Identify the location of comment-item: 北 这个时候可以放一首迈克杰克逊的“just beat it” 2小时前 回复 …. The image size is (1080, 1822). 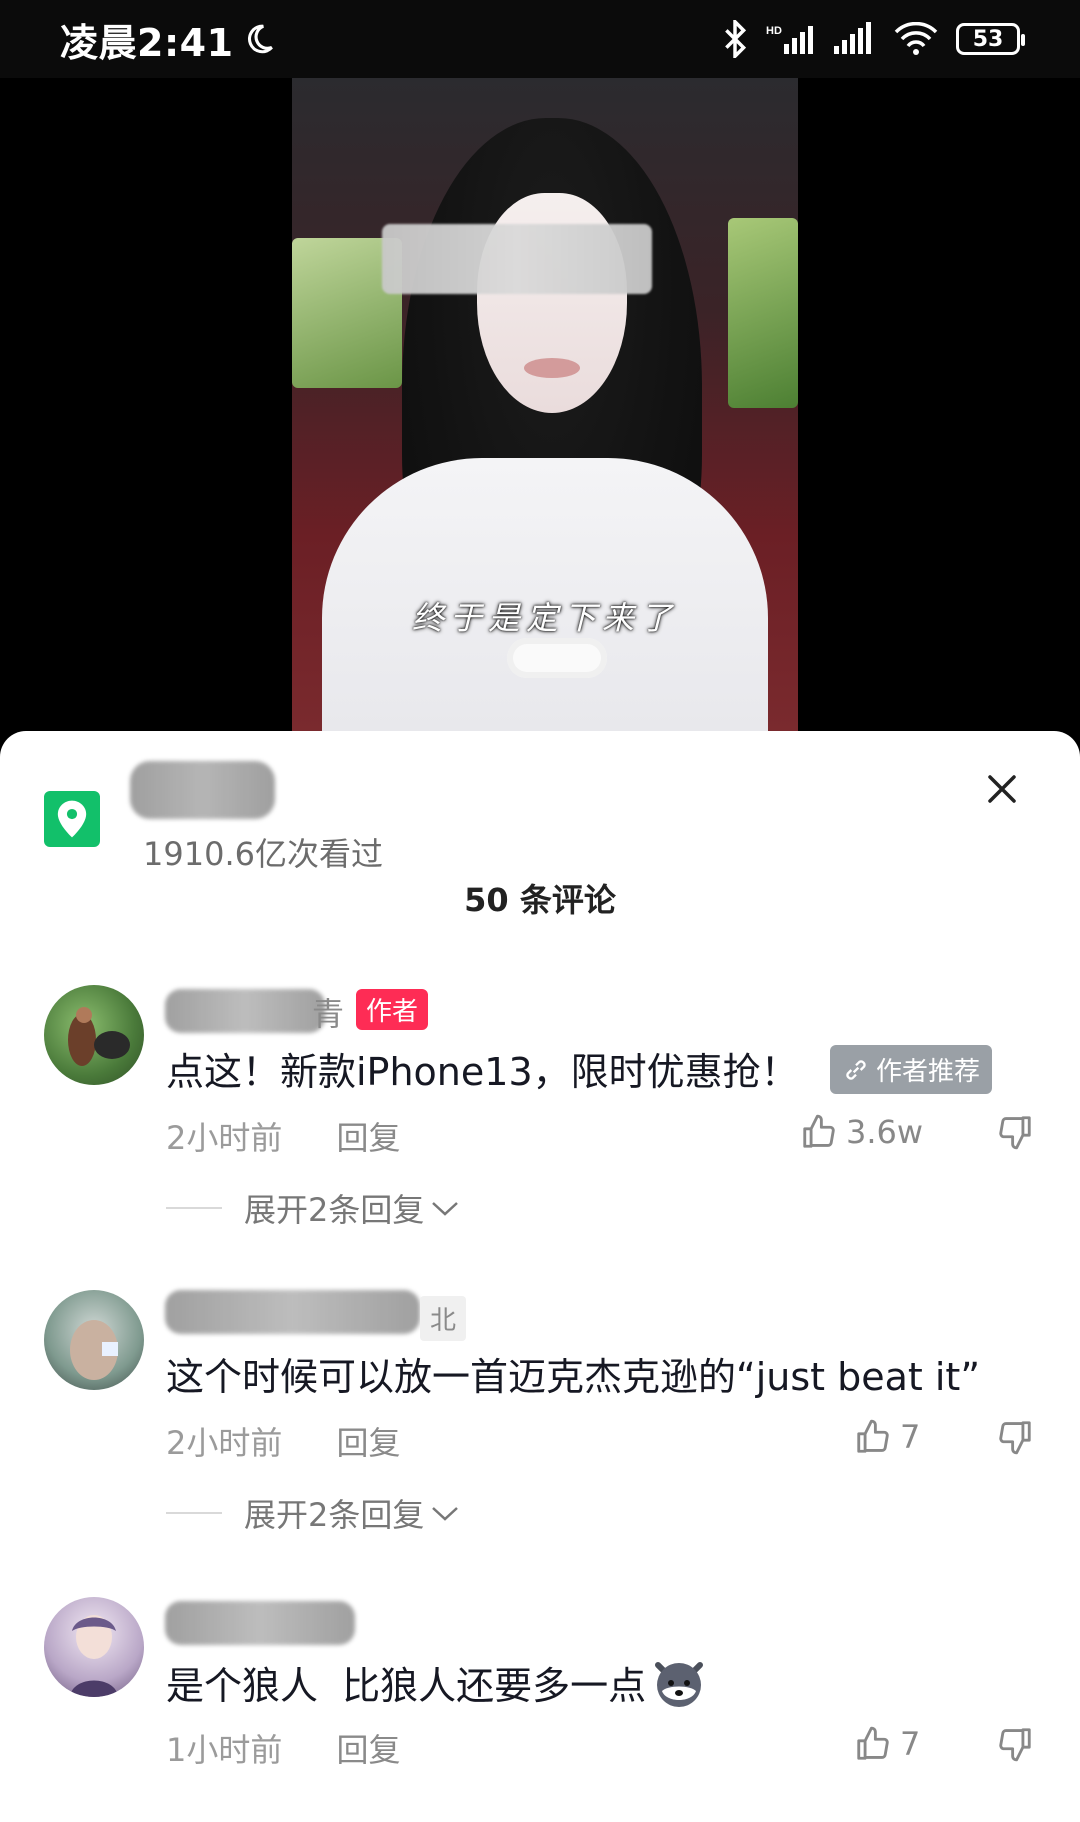
(540, 1412).